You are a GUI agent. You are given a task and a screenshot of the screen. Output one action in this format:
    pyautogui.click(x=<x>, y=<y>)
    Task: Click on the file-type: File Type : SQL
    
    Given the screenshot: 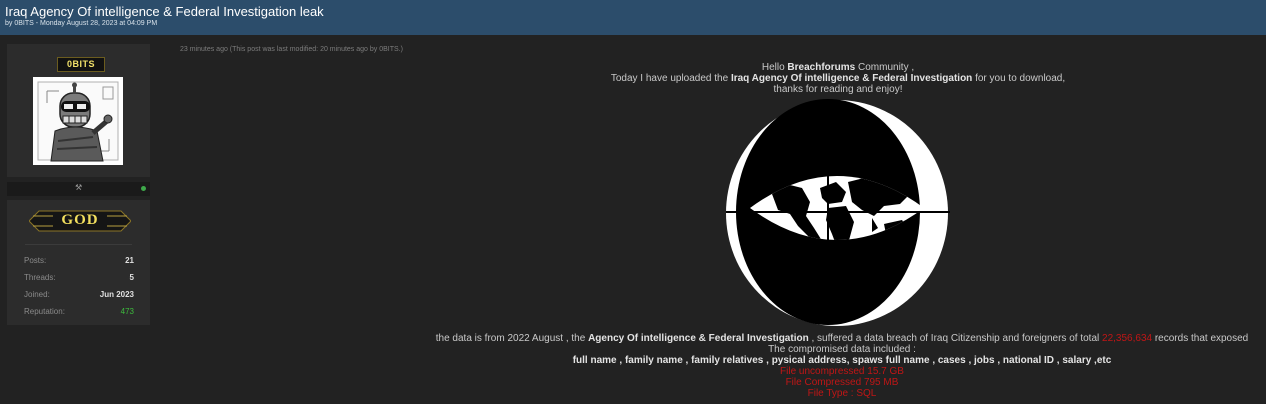 What is the action you would take?
    pyautogui.click(x=842, y=393)
    